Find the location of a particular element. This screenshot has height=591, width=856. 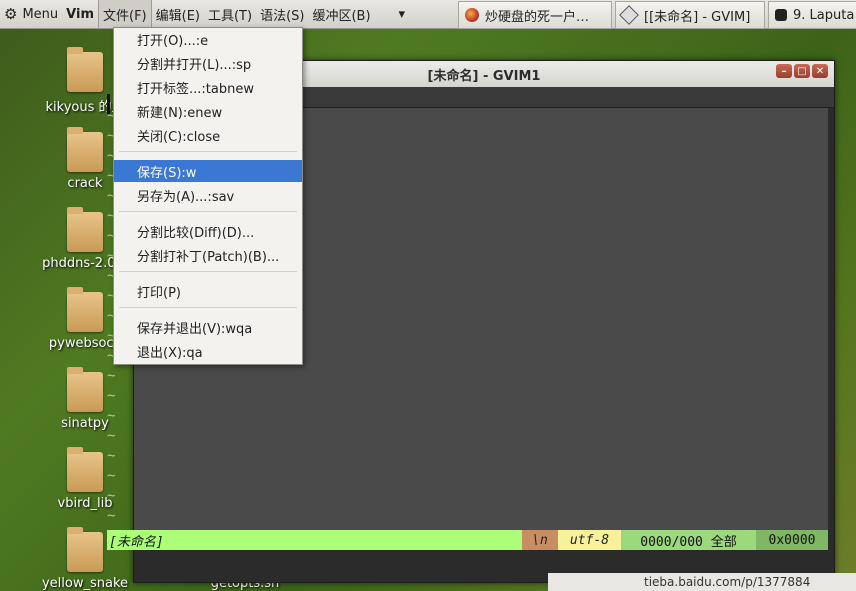

status-encoding: utf-8 is located at coordinates (589, 540).